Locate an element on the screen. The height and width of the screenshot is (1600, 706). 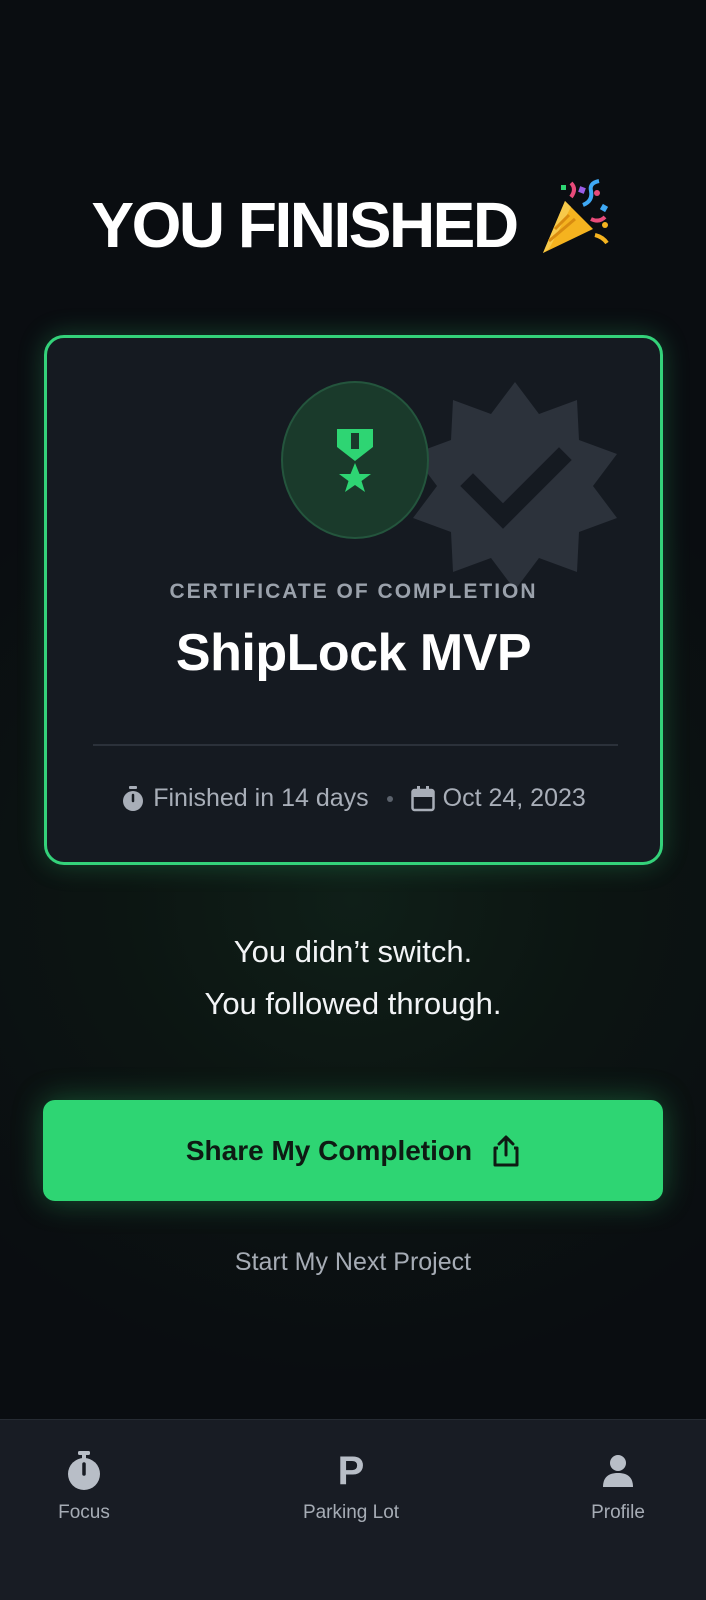
parking-icon: P is located at coordinates (351, 1471).